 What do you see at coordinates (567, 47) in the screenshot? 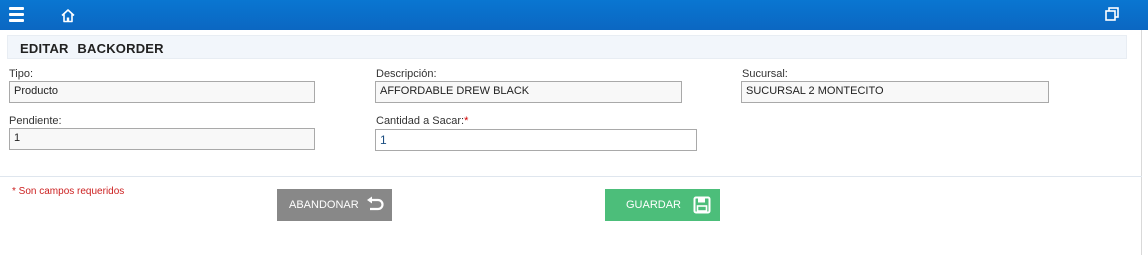
I see `form-title-bar: EDITAR BACKORDER` at bounding box center [567, 47].